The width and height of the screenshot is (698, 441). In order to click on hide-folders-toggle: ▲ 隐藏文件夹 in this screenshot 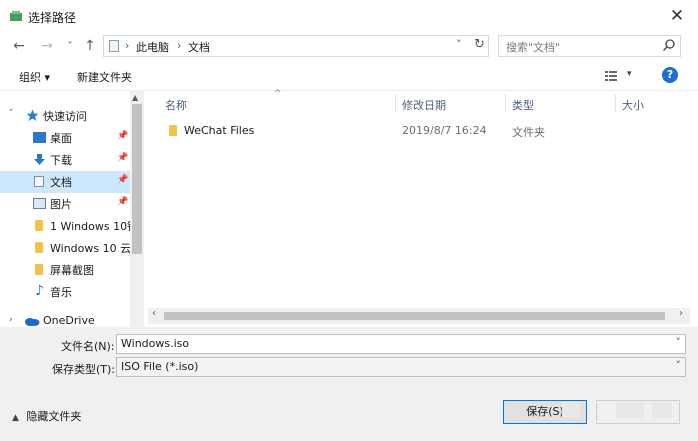, I will do `click(46, 416)`.